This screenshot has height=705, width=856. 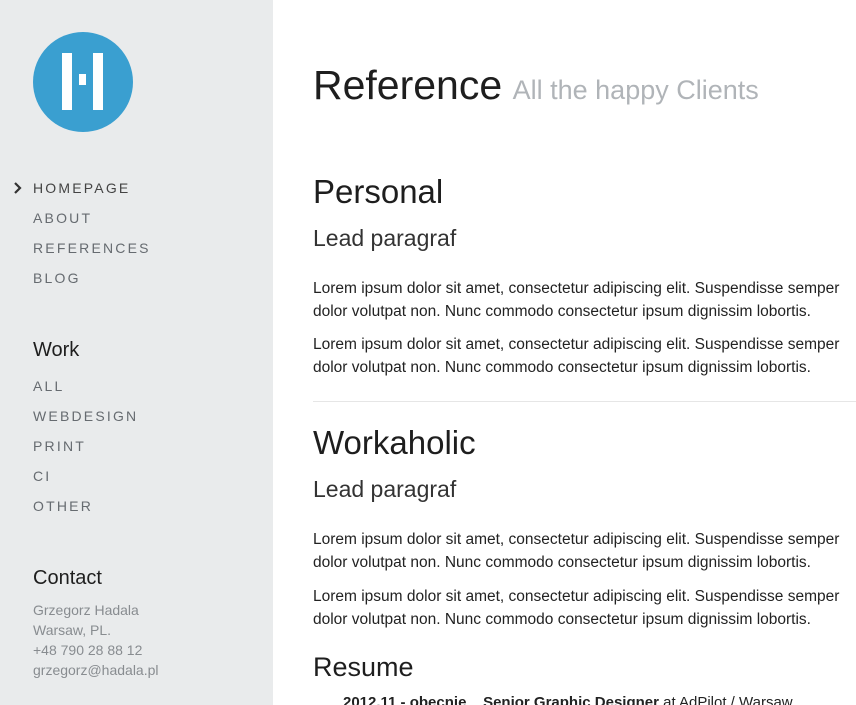 What do you see at coordinates (86, 610) in the screenshot?
I see `contact-name: Grzegorz Hadala` at bounding box center [86, 610].